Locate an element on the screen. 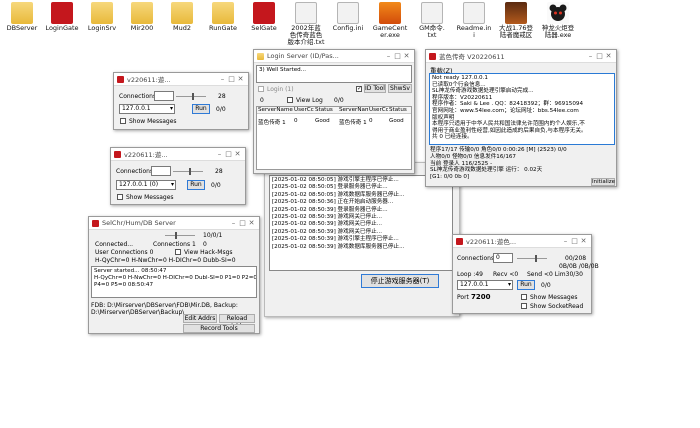 This screenshot has width=700, height=428. desktop-icon-readme-txt: 2002年蓝 色传奇蓝色 版本介绍.txt is located at coordinates (306, 23).